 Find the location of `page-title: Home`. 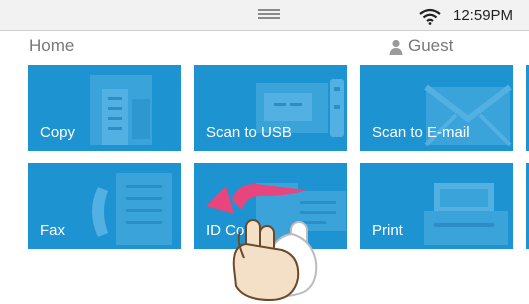

page-title: Home is located at coordinates (52, 45).